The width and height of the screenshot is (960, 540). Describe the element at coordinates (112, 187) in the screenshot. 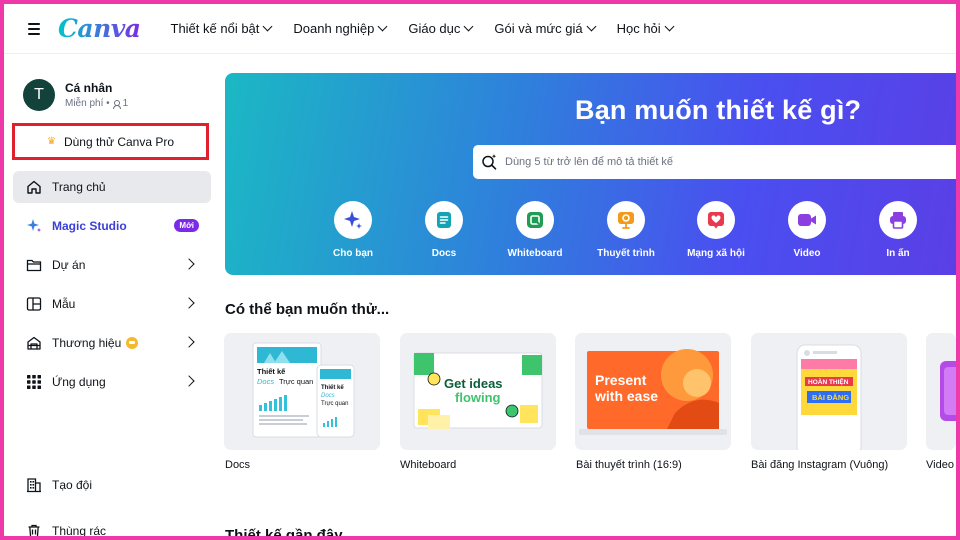

I see `sidebar-item-home: Trang chủ` at that location.